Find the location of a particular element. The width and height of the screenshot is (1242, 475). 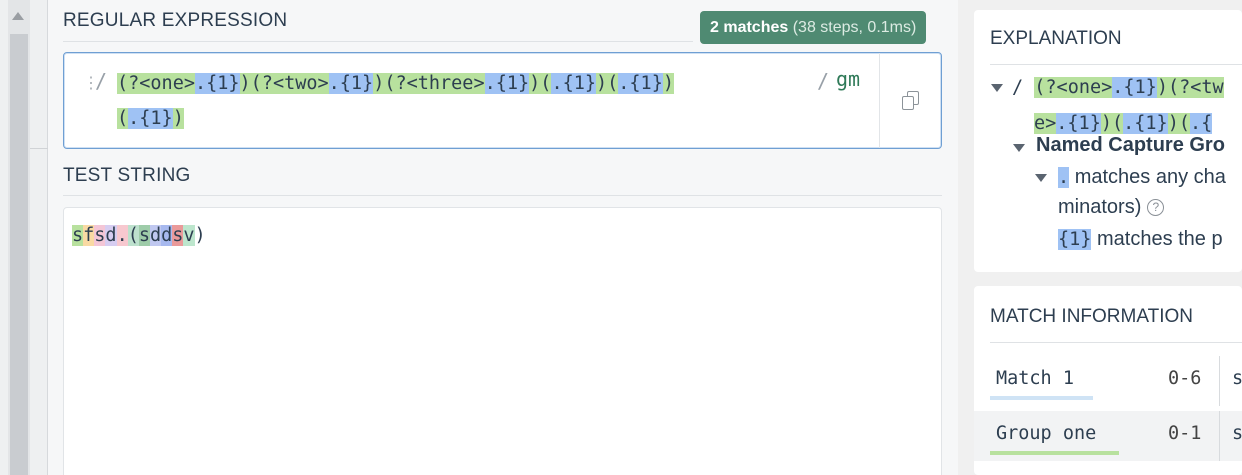

group-label: Group one is located at coordinates (1046, 433).